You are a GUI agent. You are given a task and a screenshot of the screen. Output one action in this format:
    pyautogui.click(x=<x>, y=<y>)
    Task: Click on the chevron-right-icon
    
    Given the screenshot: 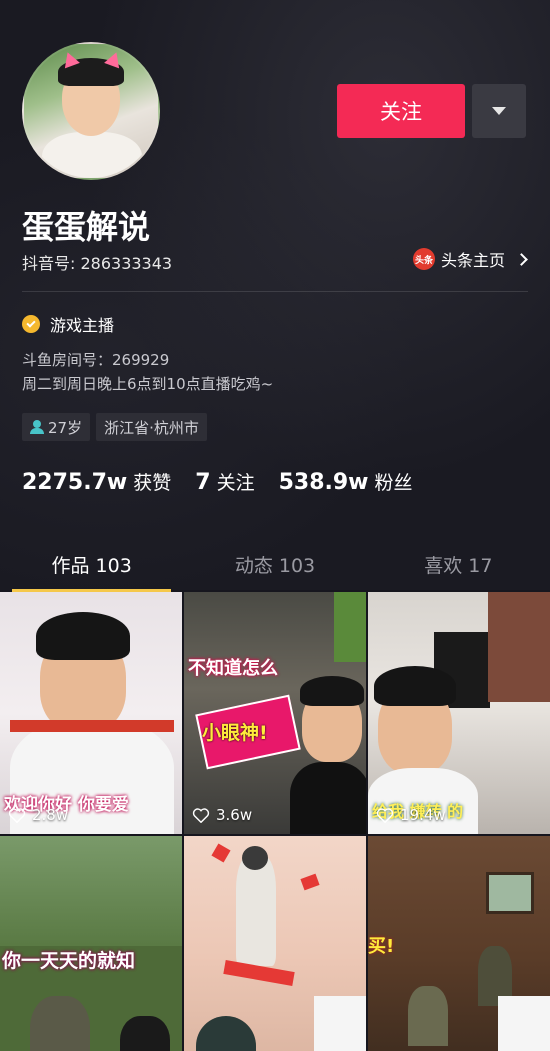 What is the action you would take?
    pyautogui.click(x=521, y=259)
    